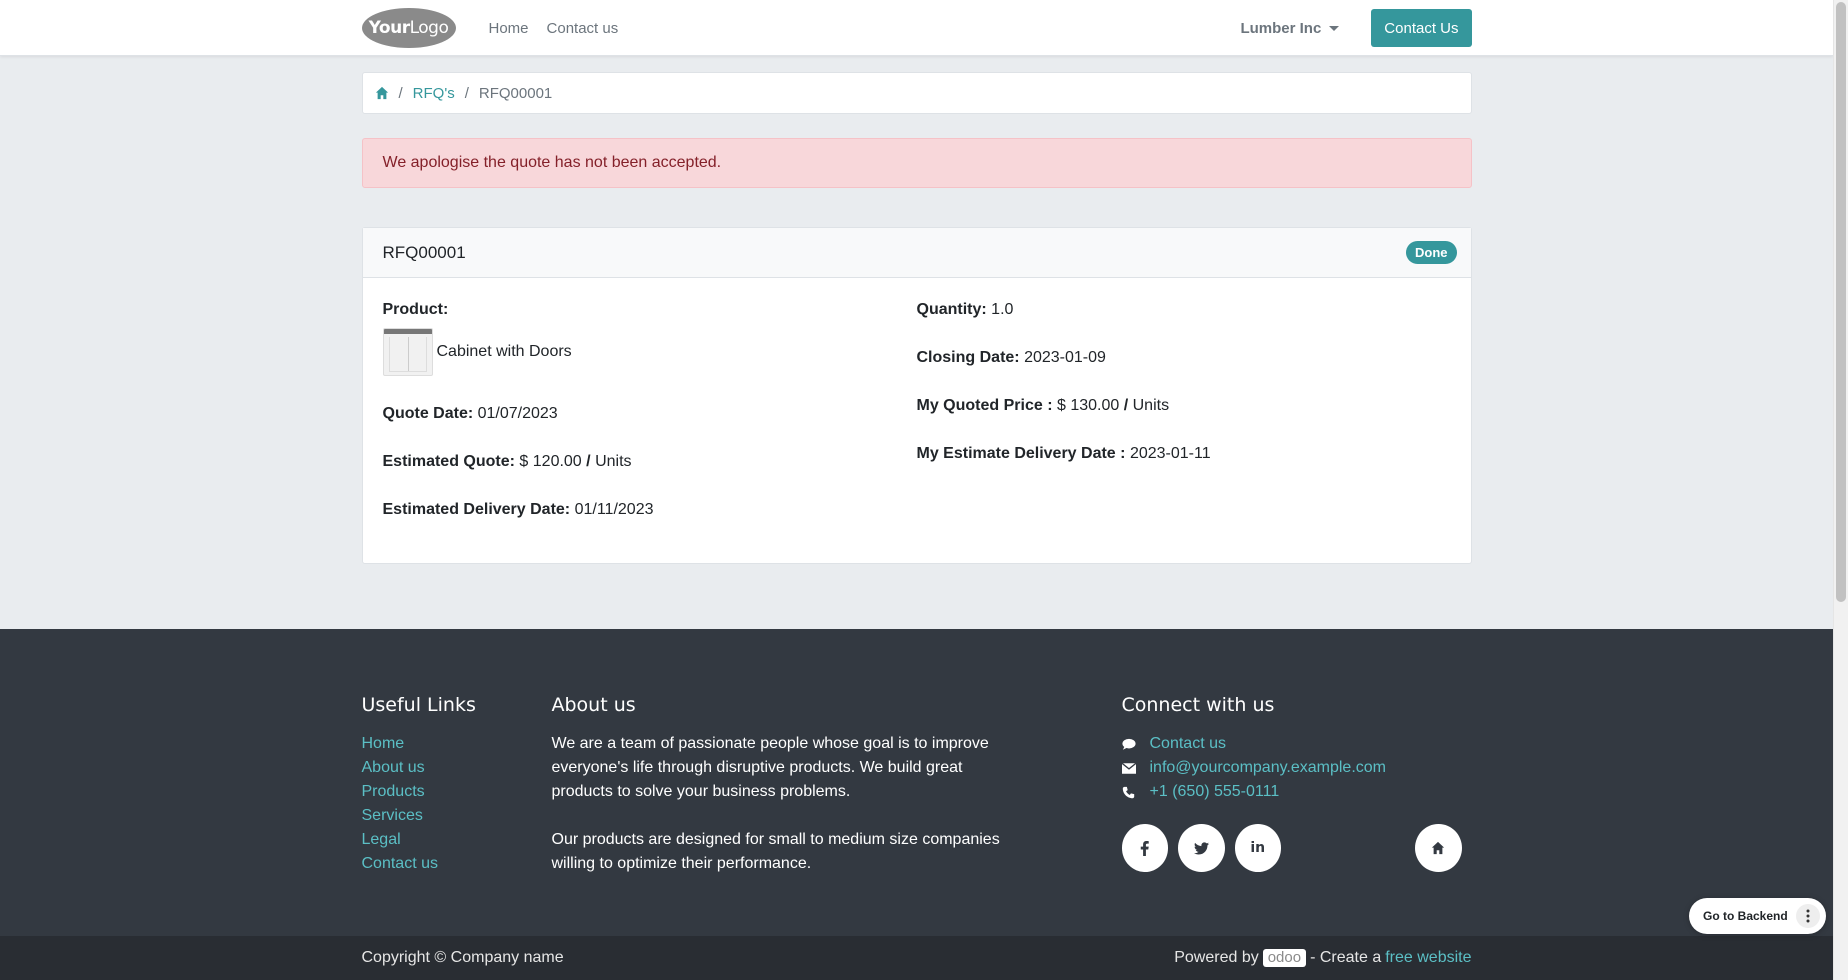 This screenshot has width=1848, height=980. I want to click on closing-date-label: Closing Date:, so click(968, 357).